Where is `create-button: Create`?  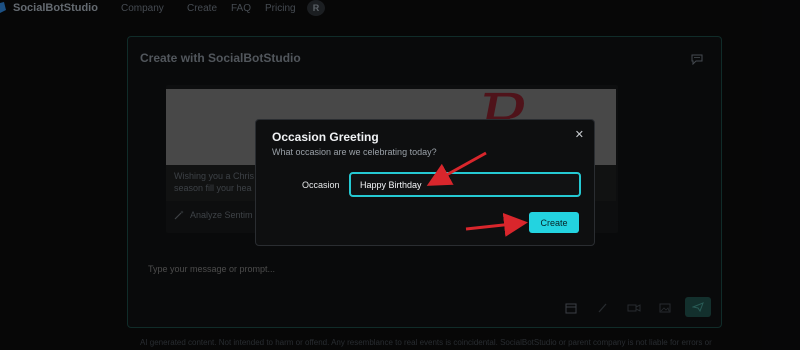
create-button: Create is located at coordinates (554, 222).